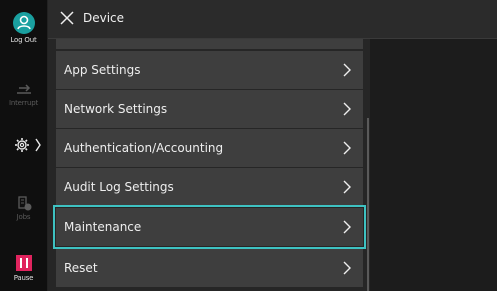 This screenshot has height=291, width=497. What do you see at coordinates (104, 18) in the screenshot?
I see `page-title: Device` at bounding box center [104, 18].